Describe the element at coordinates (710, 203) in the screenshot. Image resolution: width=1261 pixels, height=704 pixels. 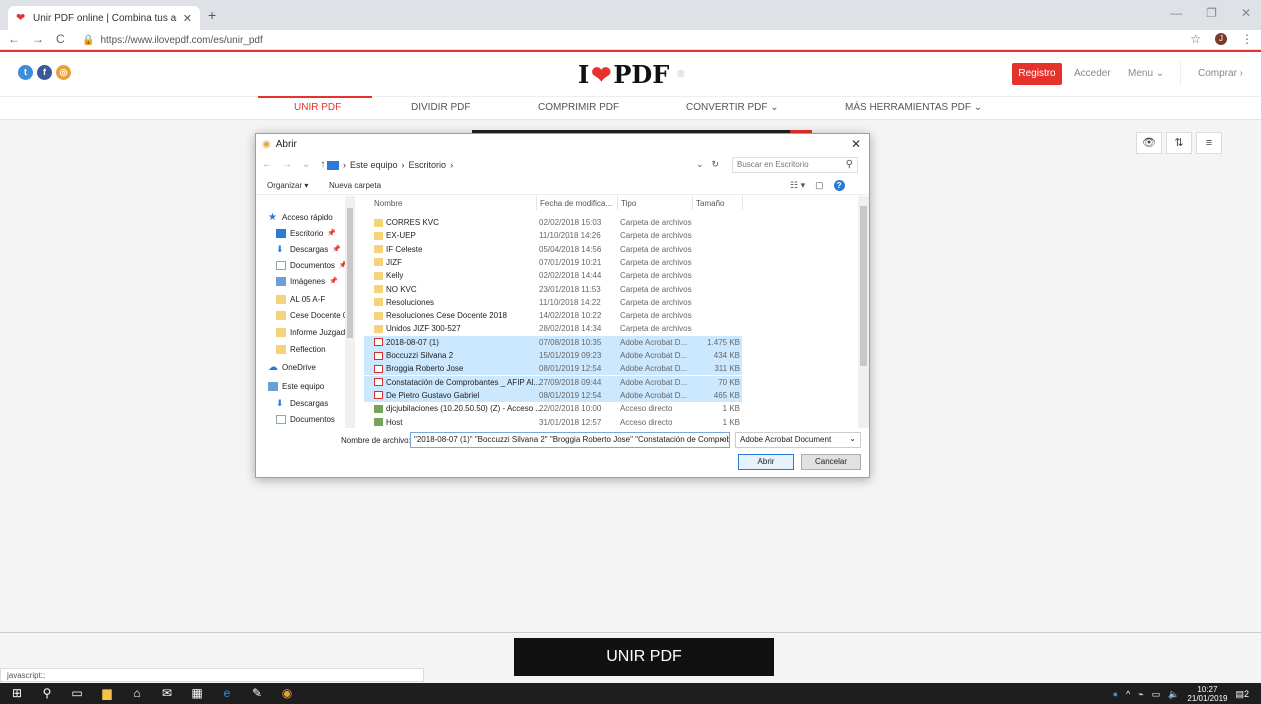
I see `column-header-size: Tamaño` at that location.